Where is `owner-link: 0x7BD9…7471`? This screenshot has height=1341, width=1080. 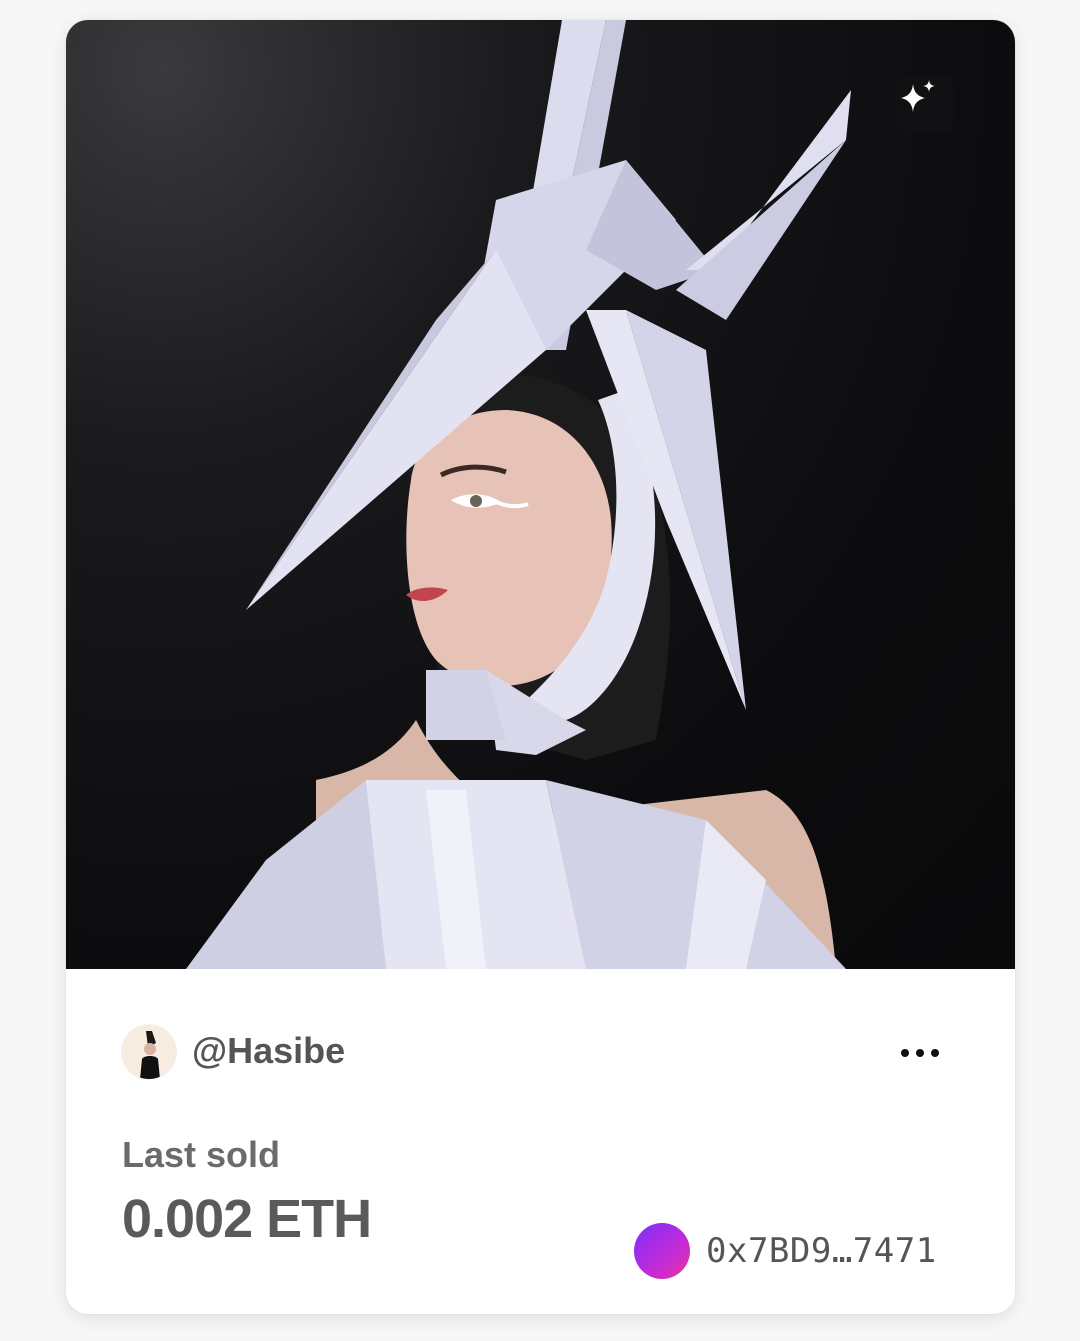
owner-link: 0x7BD9…7471 is located at coordinates (785, 1251).